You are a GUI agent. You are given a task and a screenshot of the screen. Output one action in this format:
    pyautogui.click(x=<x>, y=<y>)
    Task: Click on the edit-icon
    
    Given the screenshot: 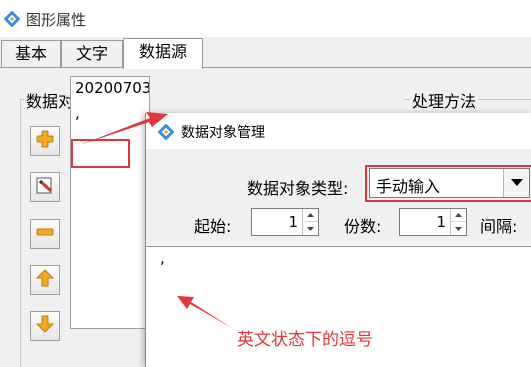 What is the action you would take?
    pyautogui.click(x=45, y=187)
    